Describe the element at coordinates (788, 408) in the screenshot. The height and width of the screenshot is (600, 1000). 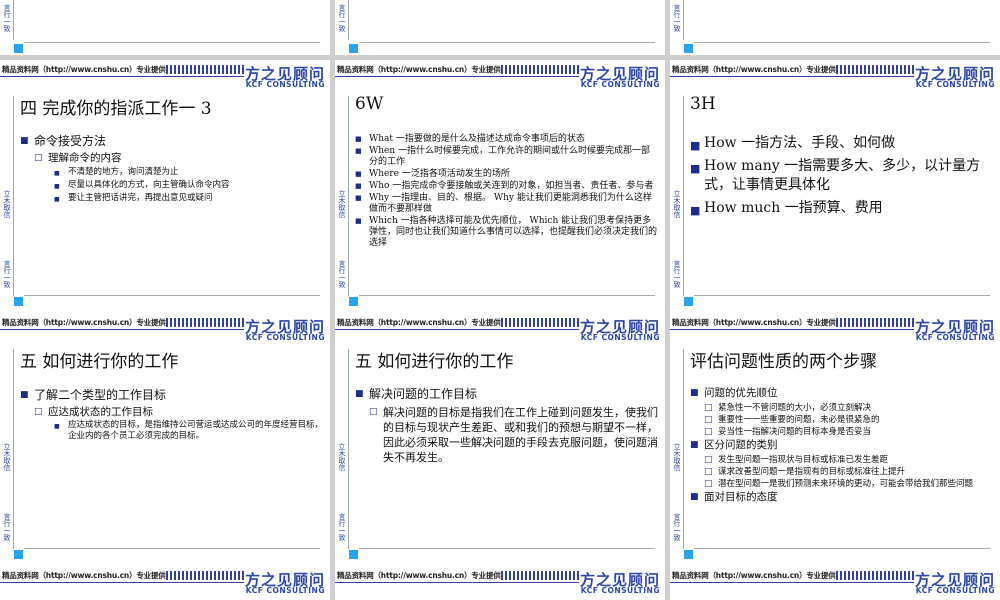
I see `bullet-l2: □ 紧急性一不管问题的大小，必须立刻解决` at that location.